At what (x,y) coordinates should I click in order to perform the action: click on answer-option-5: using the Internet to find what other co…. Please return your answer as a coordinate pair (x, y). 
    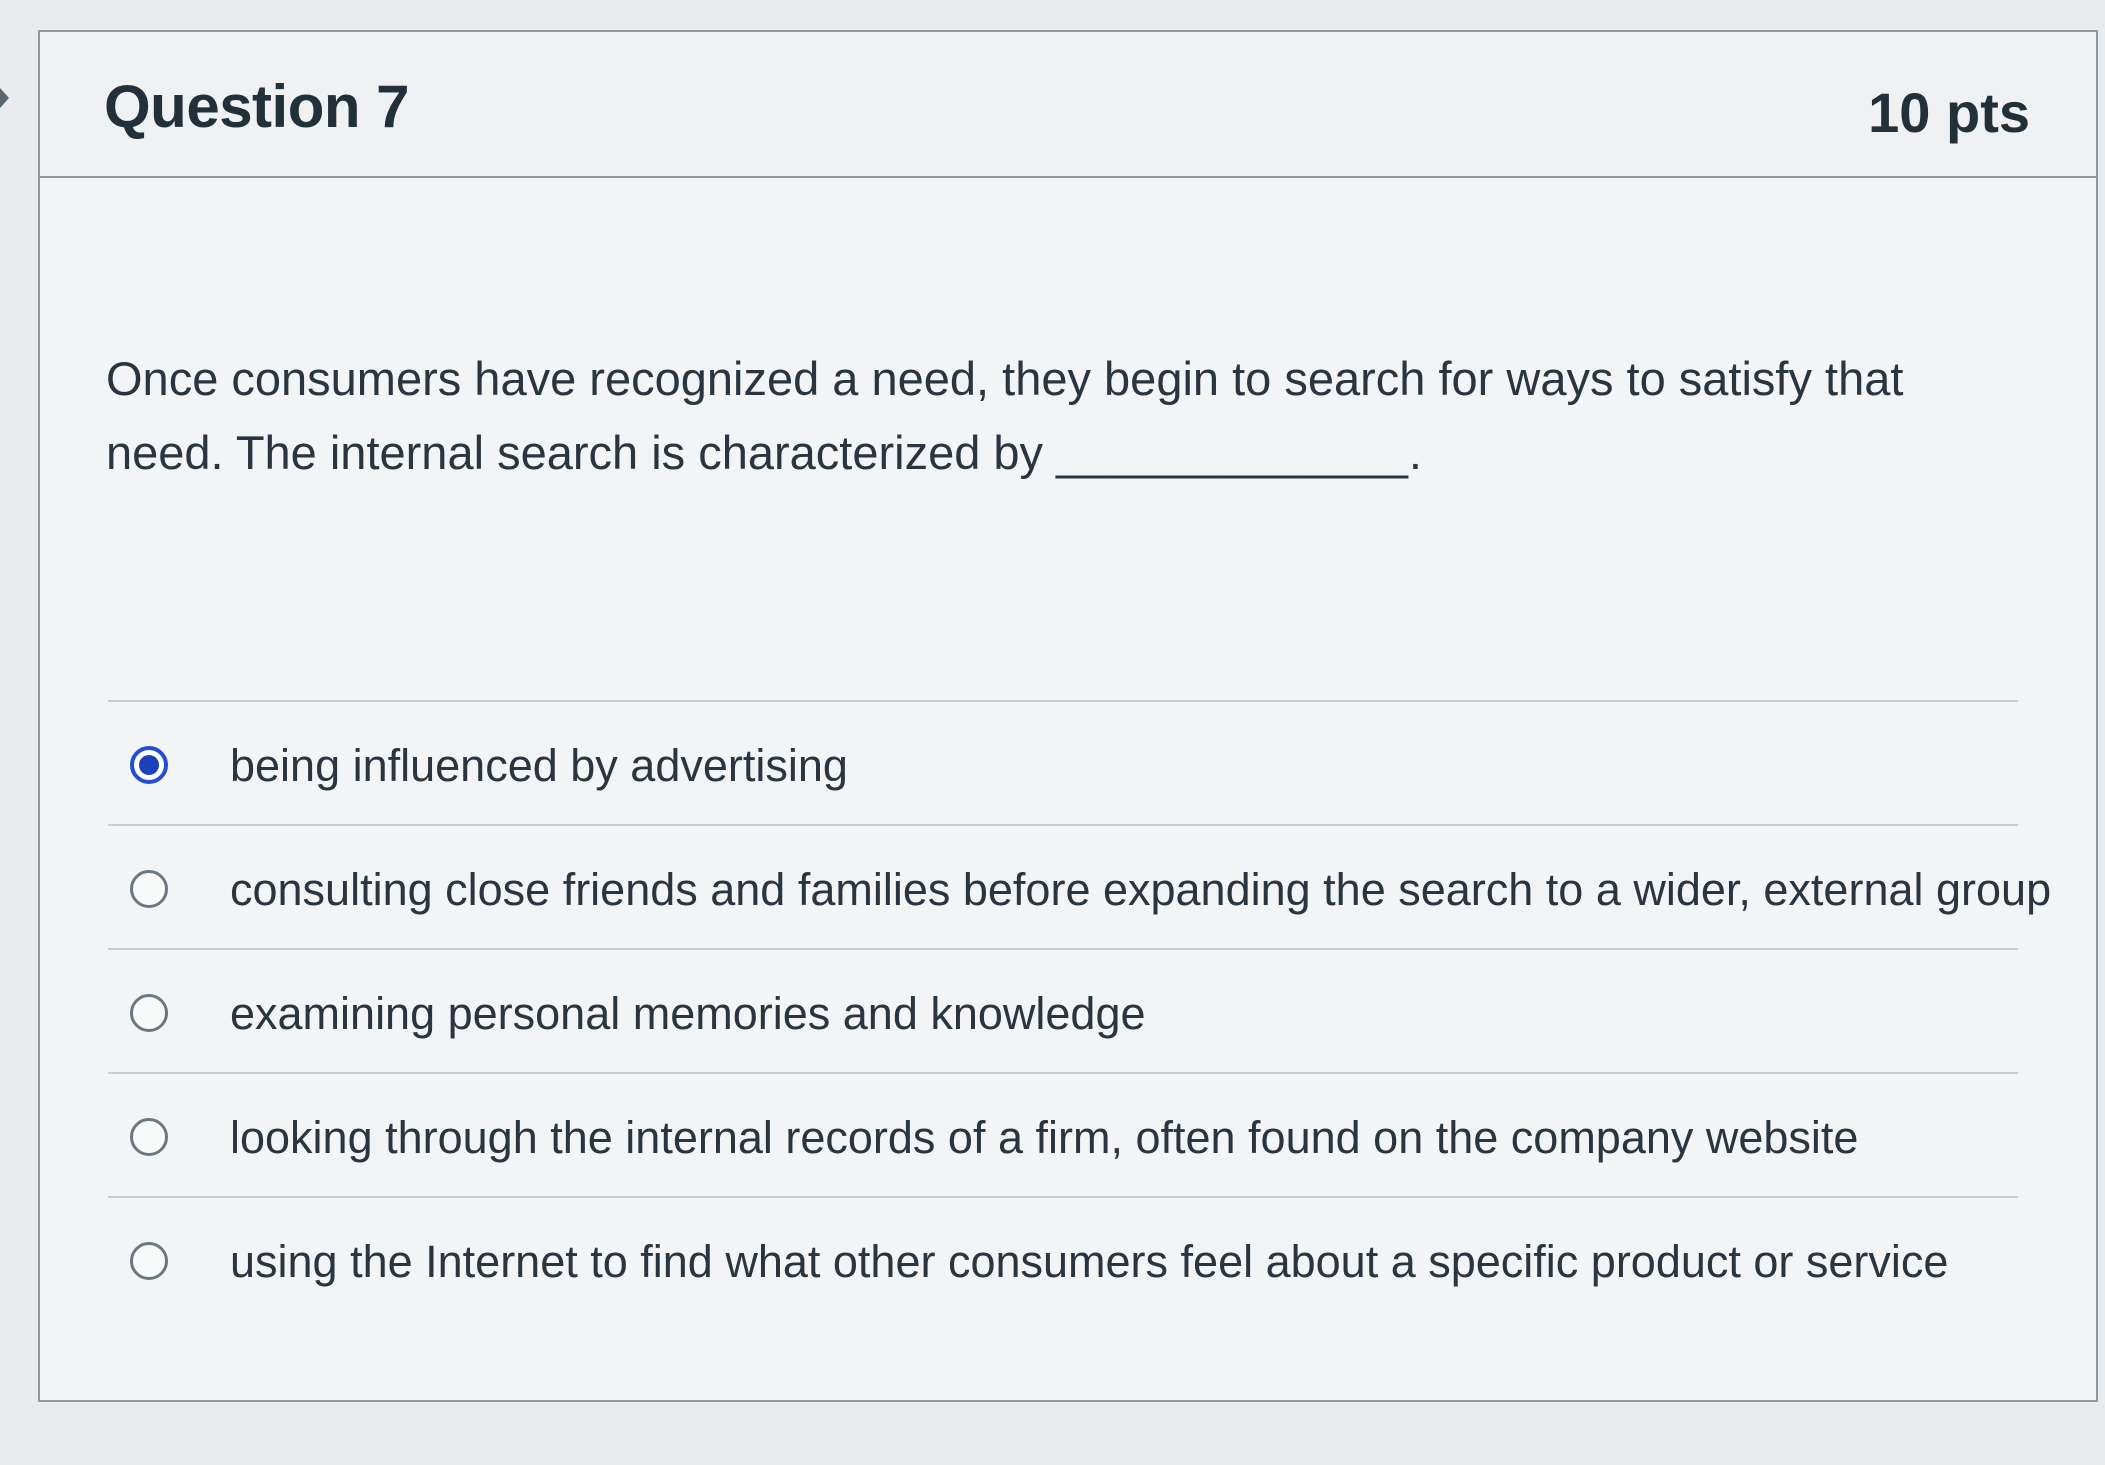
    Looking at the image, I should click on (1063, 1260).